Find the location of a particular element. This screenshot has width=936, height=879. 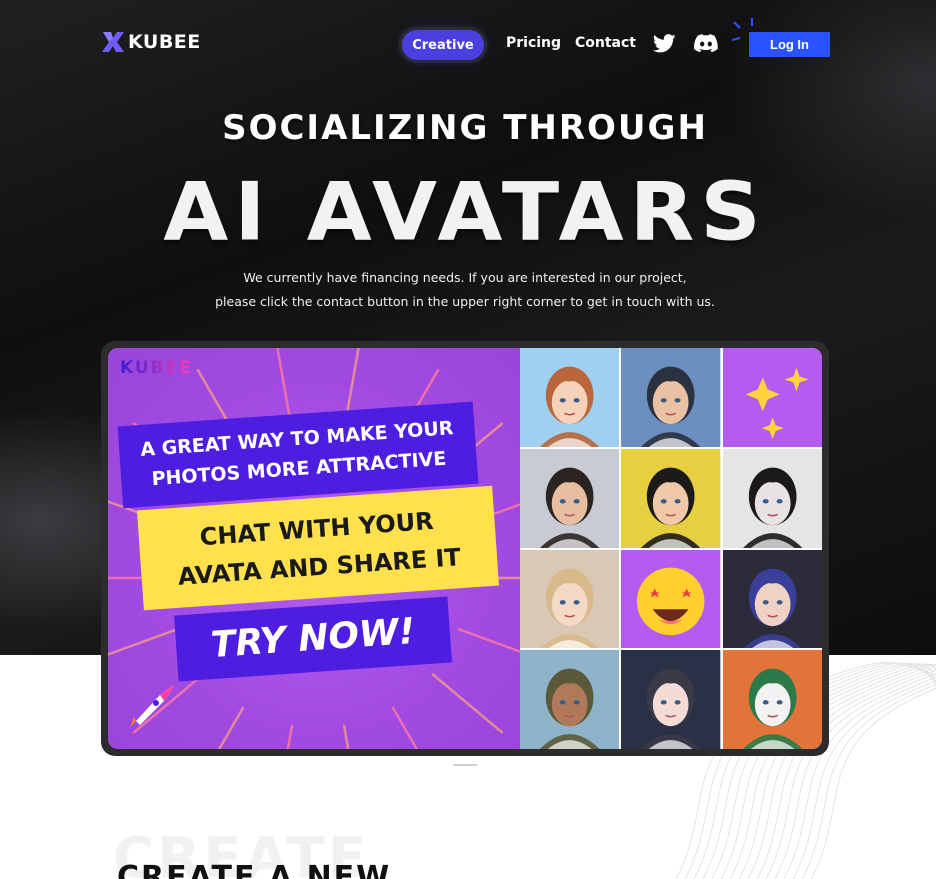

login-button: Log In is located at coordinates (789, 44).